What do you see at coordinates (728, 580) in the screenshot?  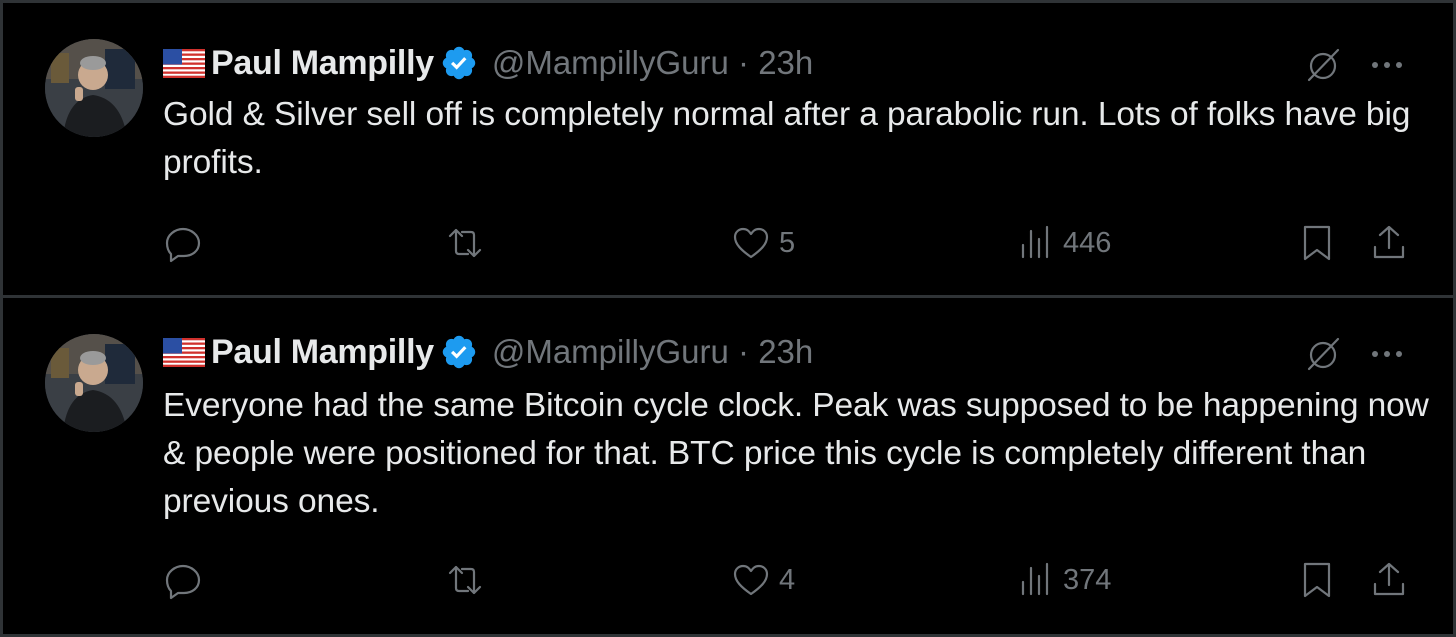 I see `action-bar: 4 374` at bounding box center [728, 580].